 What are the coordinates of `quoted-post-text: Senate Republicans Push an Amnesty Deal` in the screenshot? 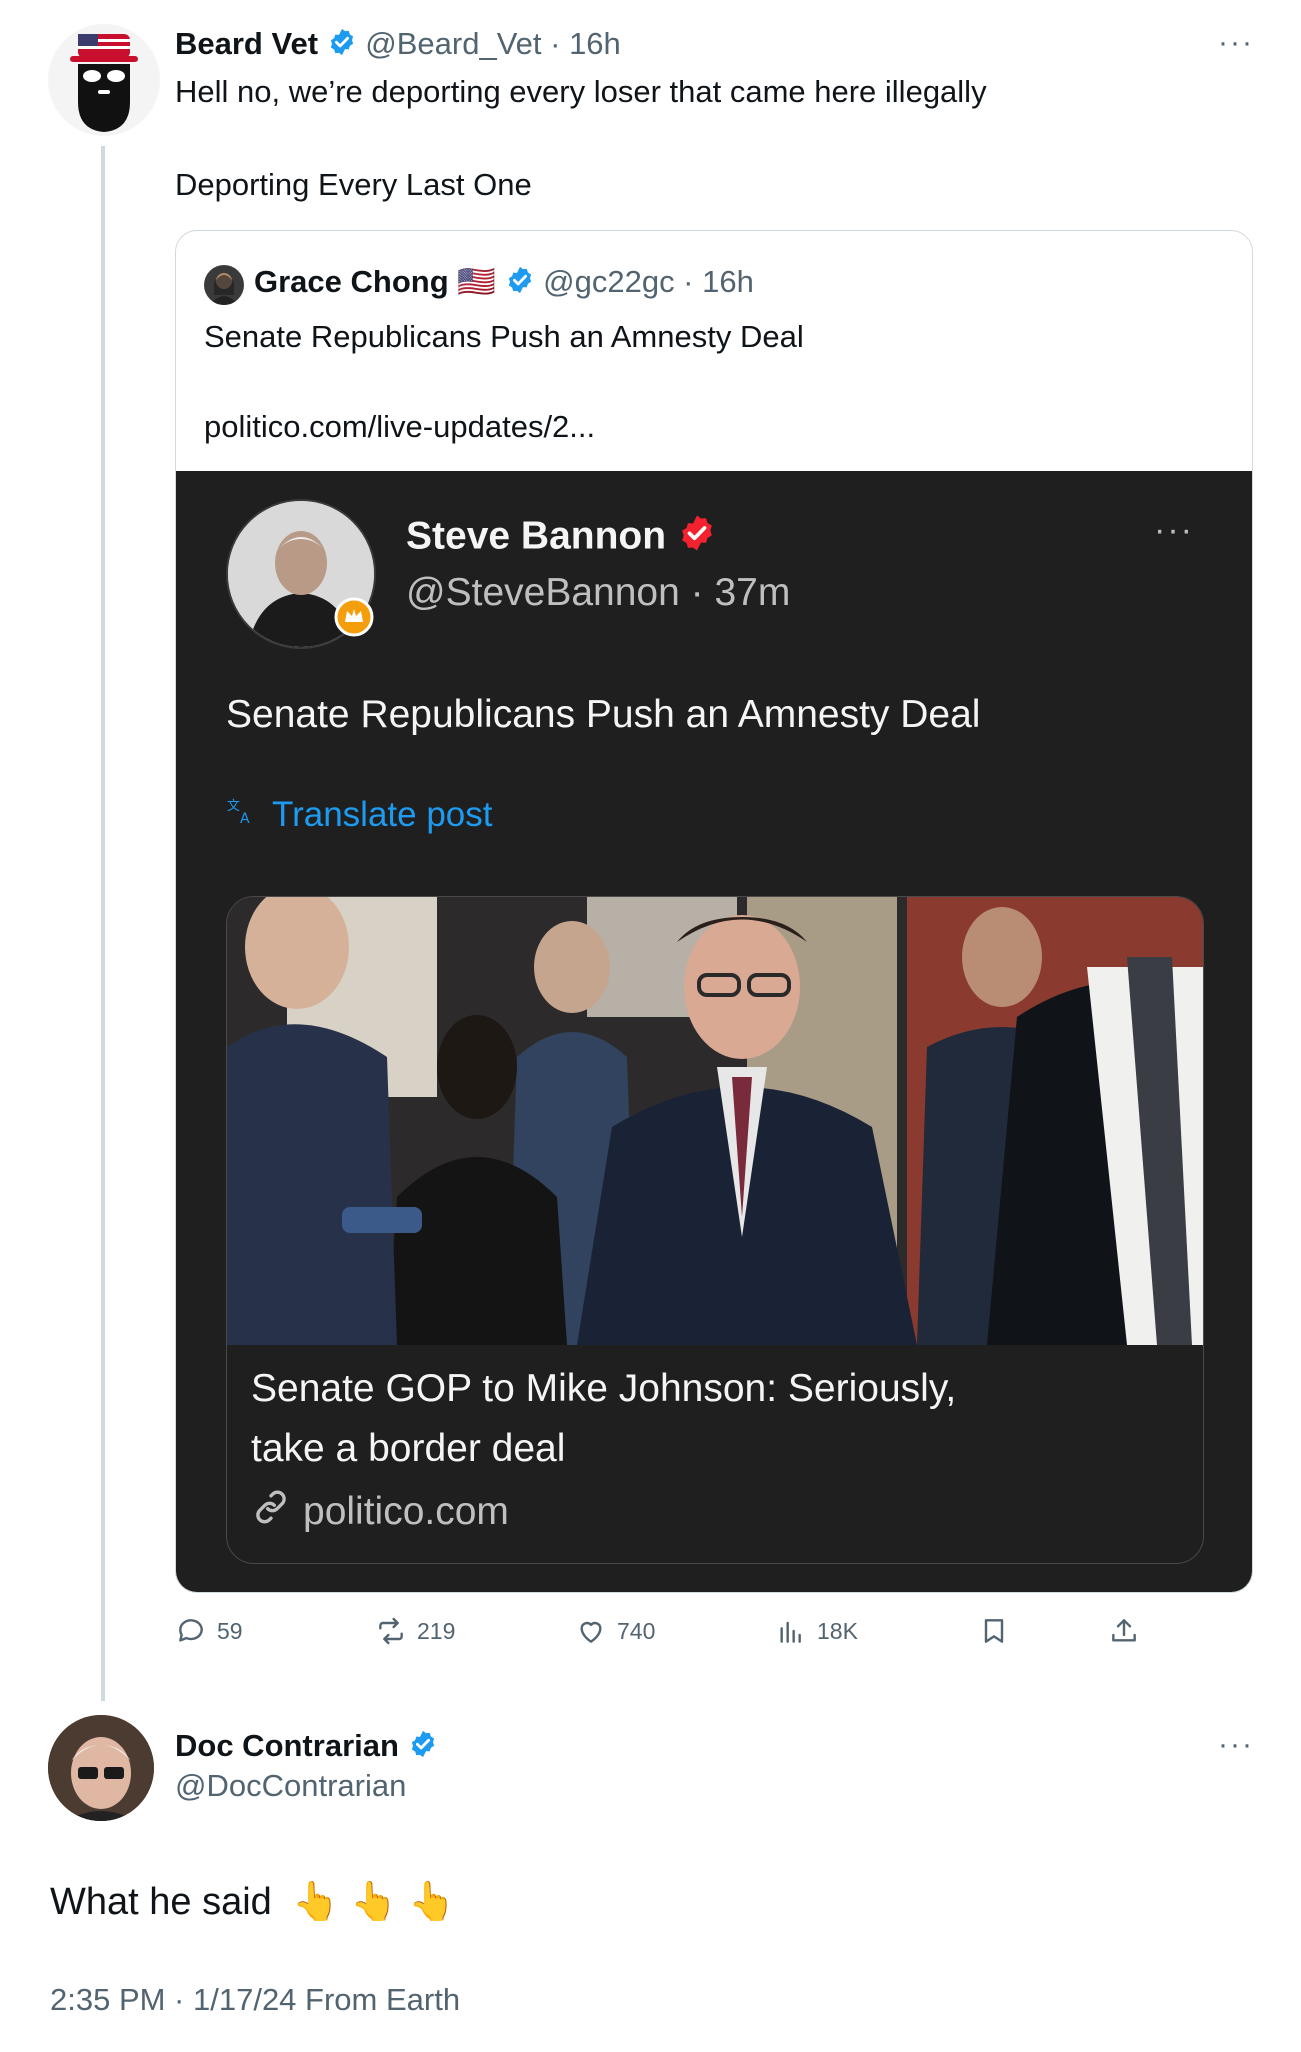 It's located at (504, 336).